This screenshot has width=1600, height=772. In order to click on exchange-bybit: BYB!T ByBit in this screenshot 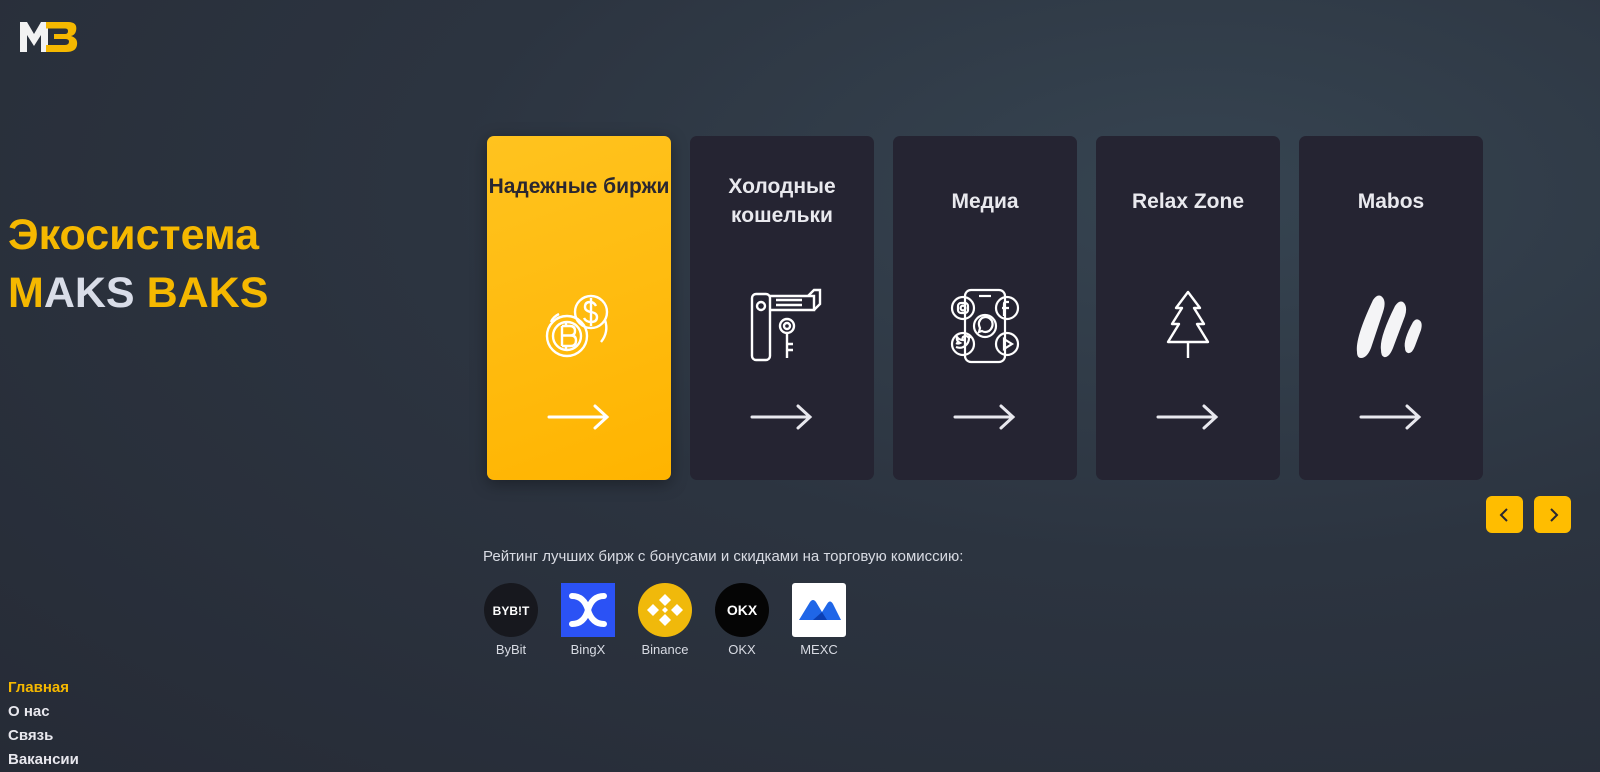, I will do `click(511, 619)`.